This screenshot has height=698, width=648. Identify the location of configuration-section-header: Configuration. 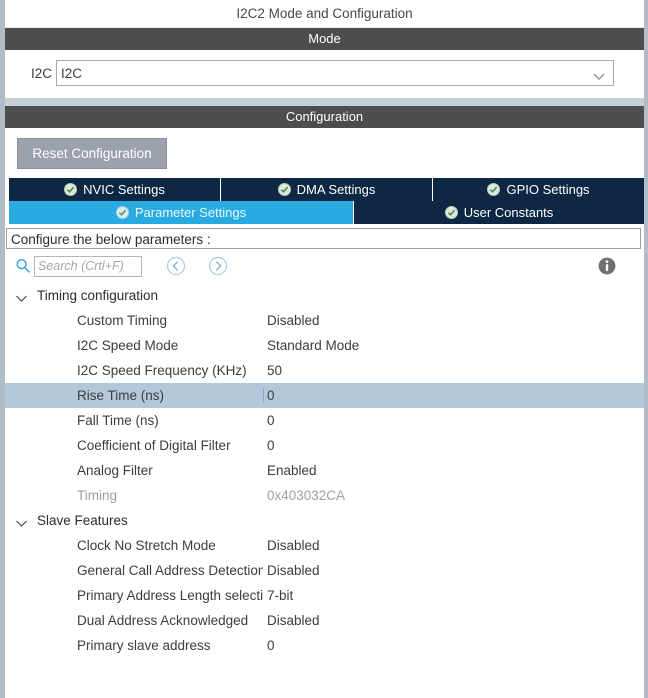
(324, 117).